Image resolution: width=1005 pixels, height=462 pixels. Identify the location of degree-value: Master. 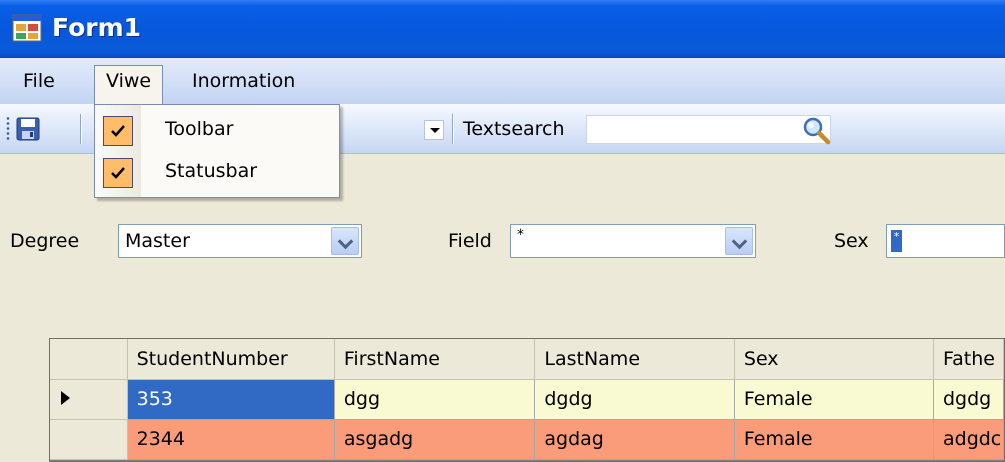
(157, 241).